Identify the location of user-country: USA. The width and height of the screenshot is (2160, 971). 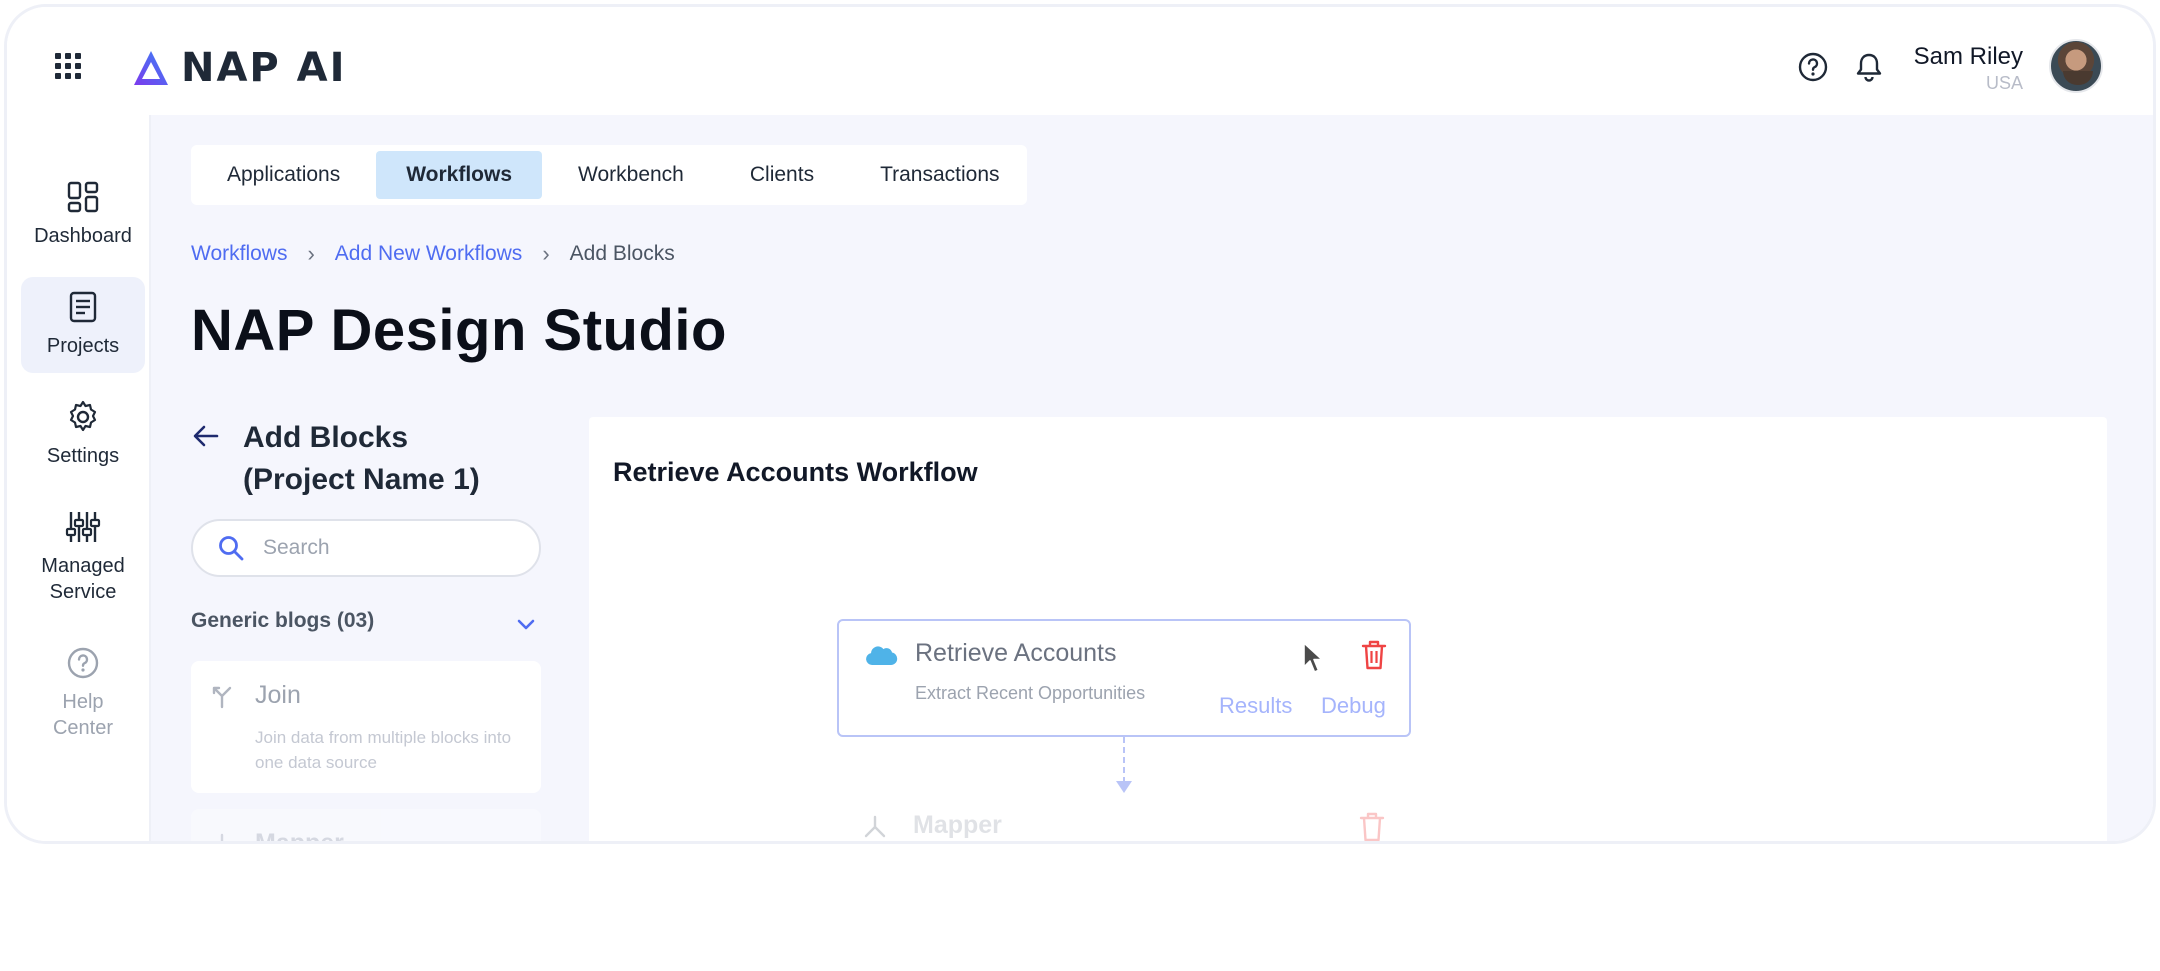
(2004, 83).